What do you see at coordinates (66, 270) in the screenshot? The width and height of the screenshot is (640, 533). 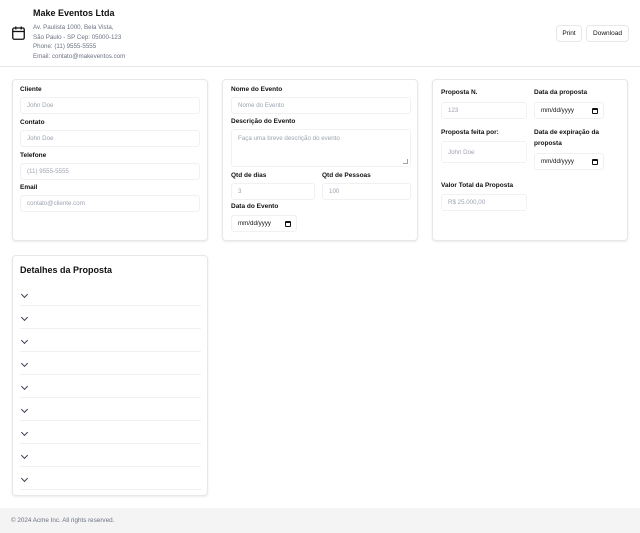 I see `details-title: Detalhes da Proposta` at bounding box center [66, 270].